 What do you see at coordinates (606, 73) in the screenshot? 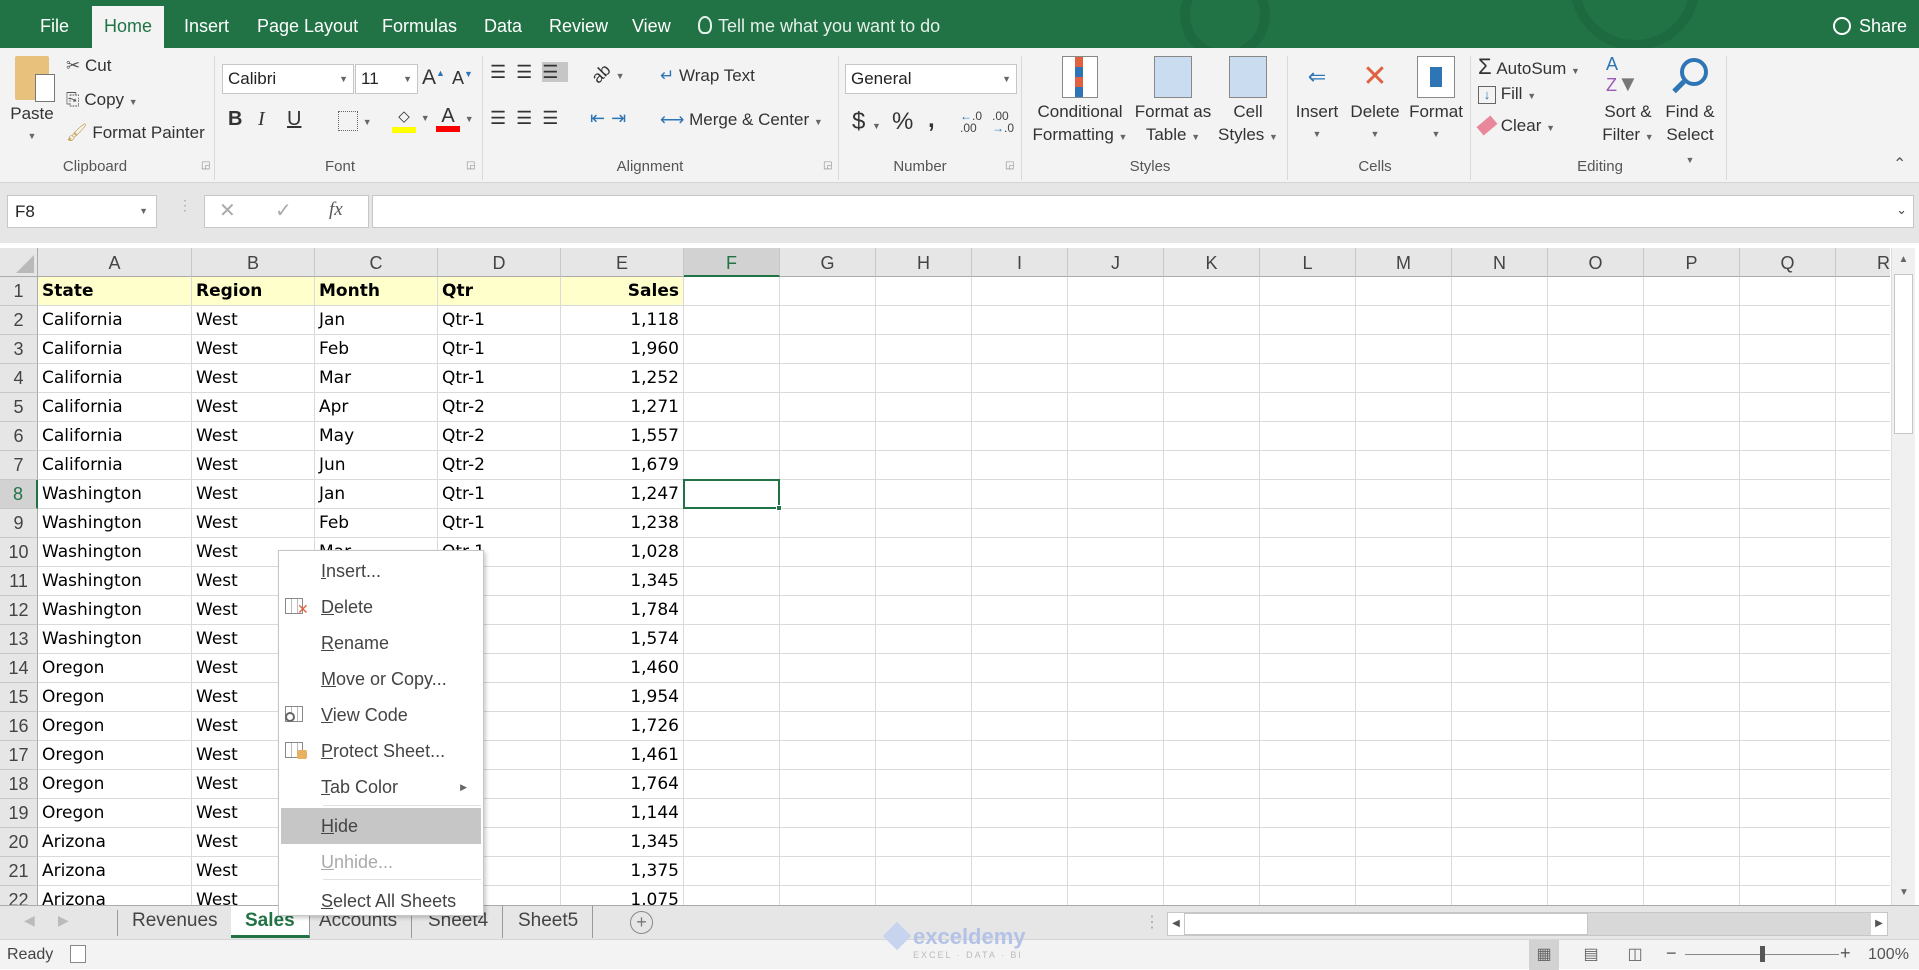
I see `orientation-button: ab ▼` at bounding box center [606, 73].